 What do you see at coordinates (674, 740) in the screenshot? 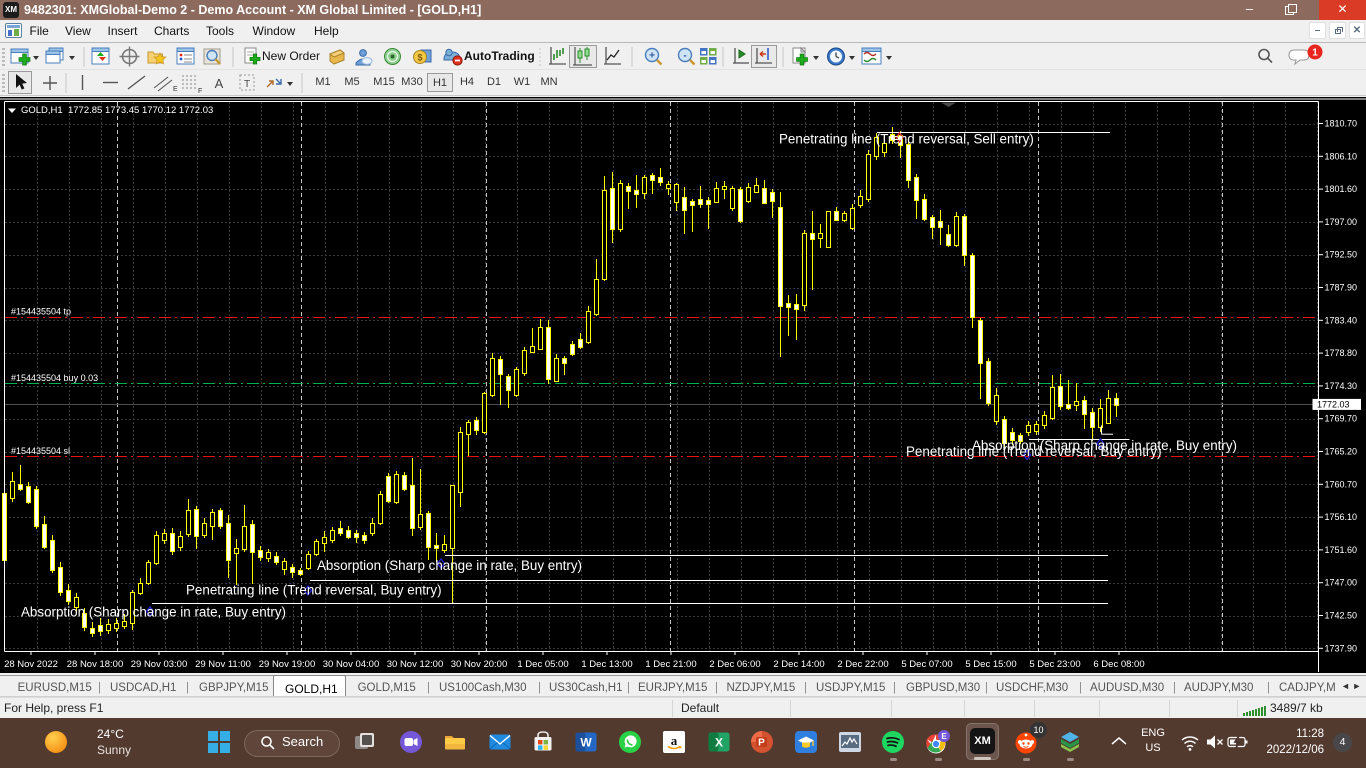
I see `svg-text: a` at bounding box center [674, 740].